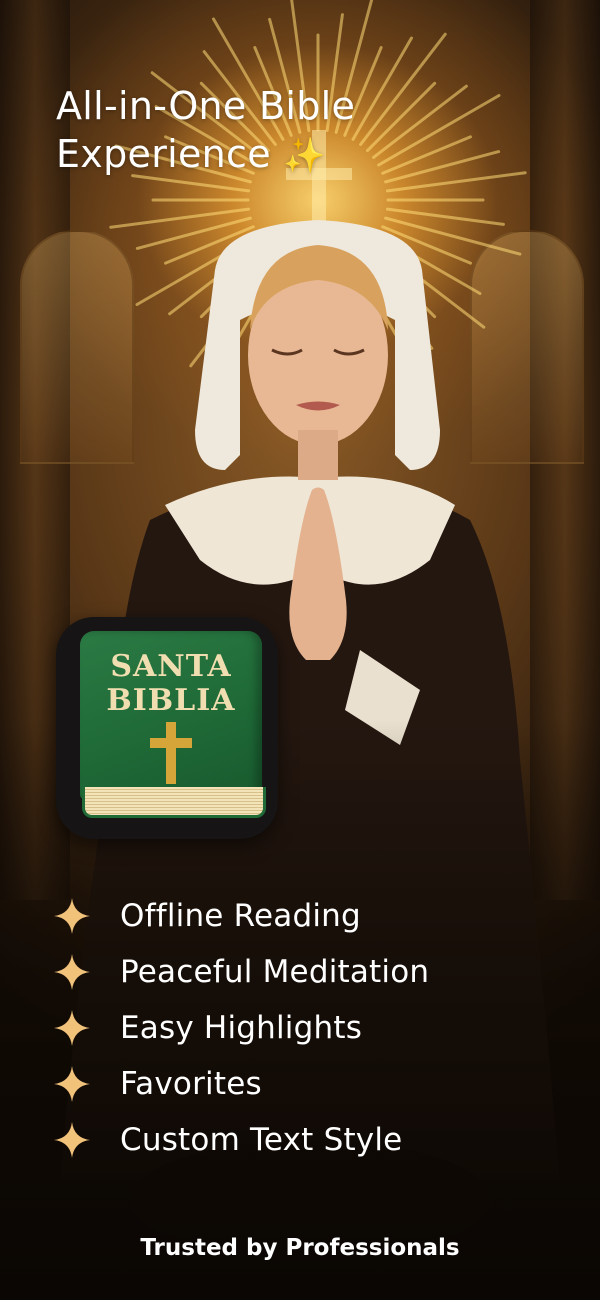 The width and height of the screenshot is (600, 1300). Describe the element at coordinates (276, 155) in the screenshot. I see `headline-line-2: Experience ✨` at that location.